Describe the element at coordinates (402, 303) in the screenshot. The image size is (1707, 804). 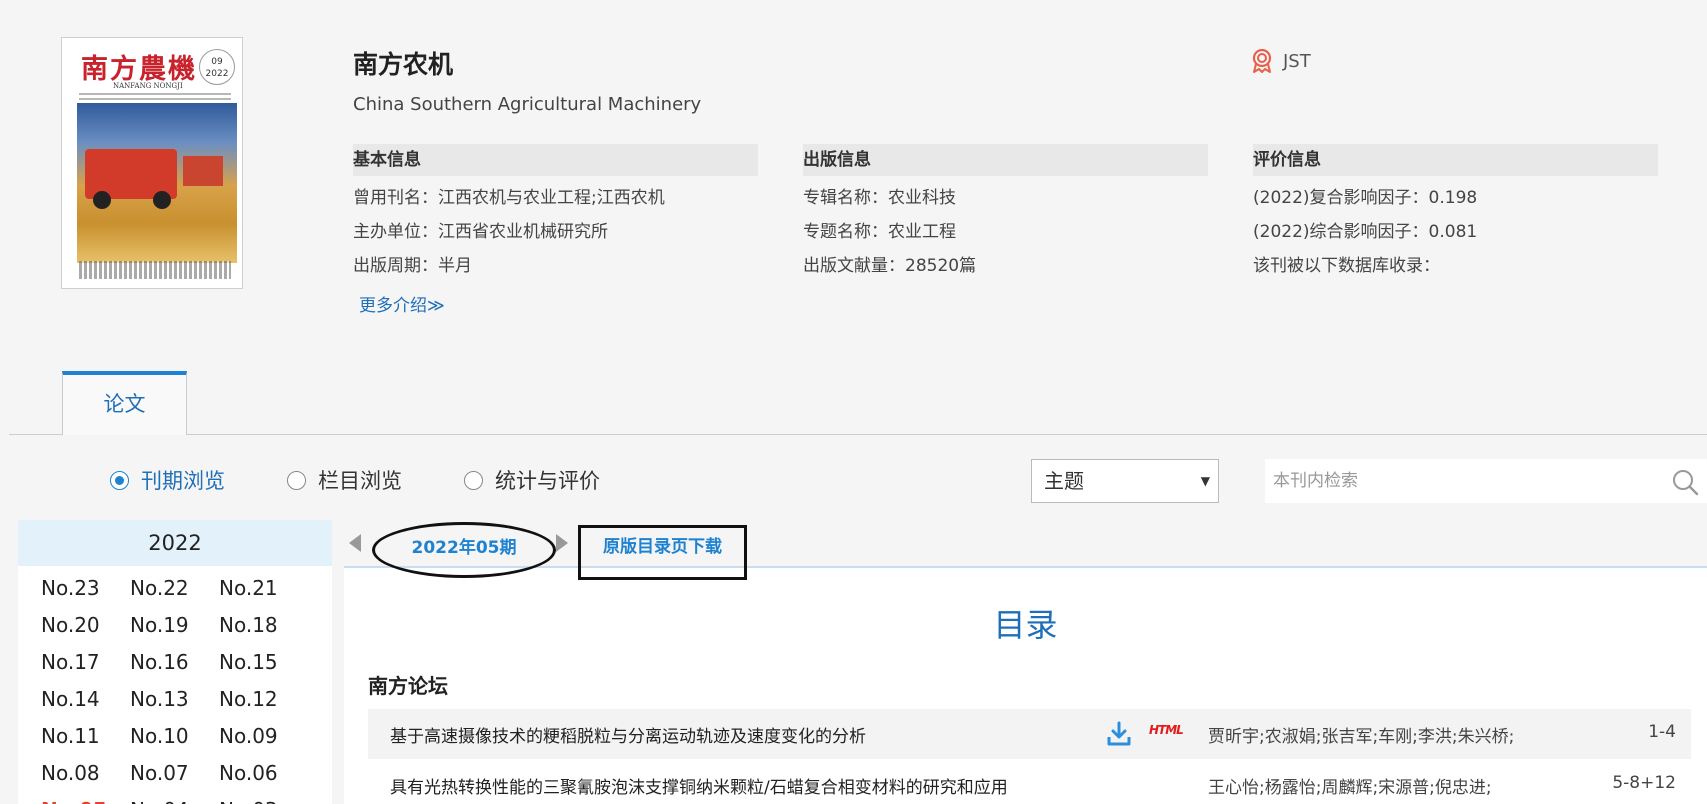
I see `more-intro-link: 更多介绍≫` at that location.